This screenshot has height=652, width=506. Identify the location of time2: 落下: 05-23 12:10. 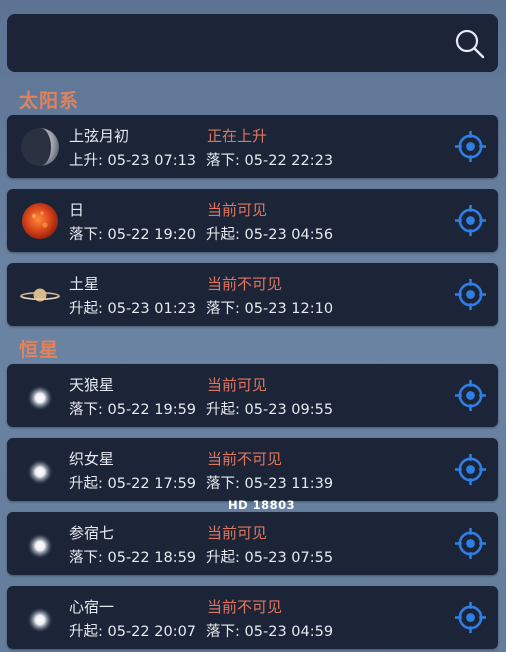
(270, 309).